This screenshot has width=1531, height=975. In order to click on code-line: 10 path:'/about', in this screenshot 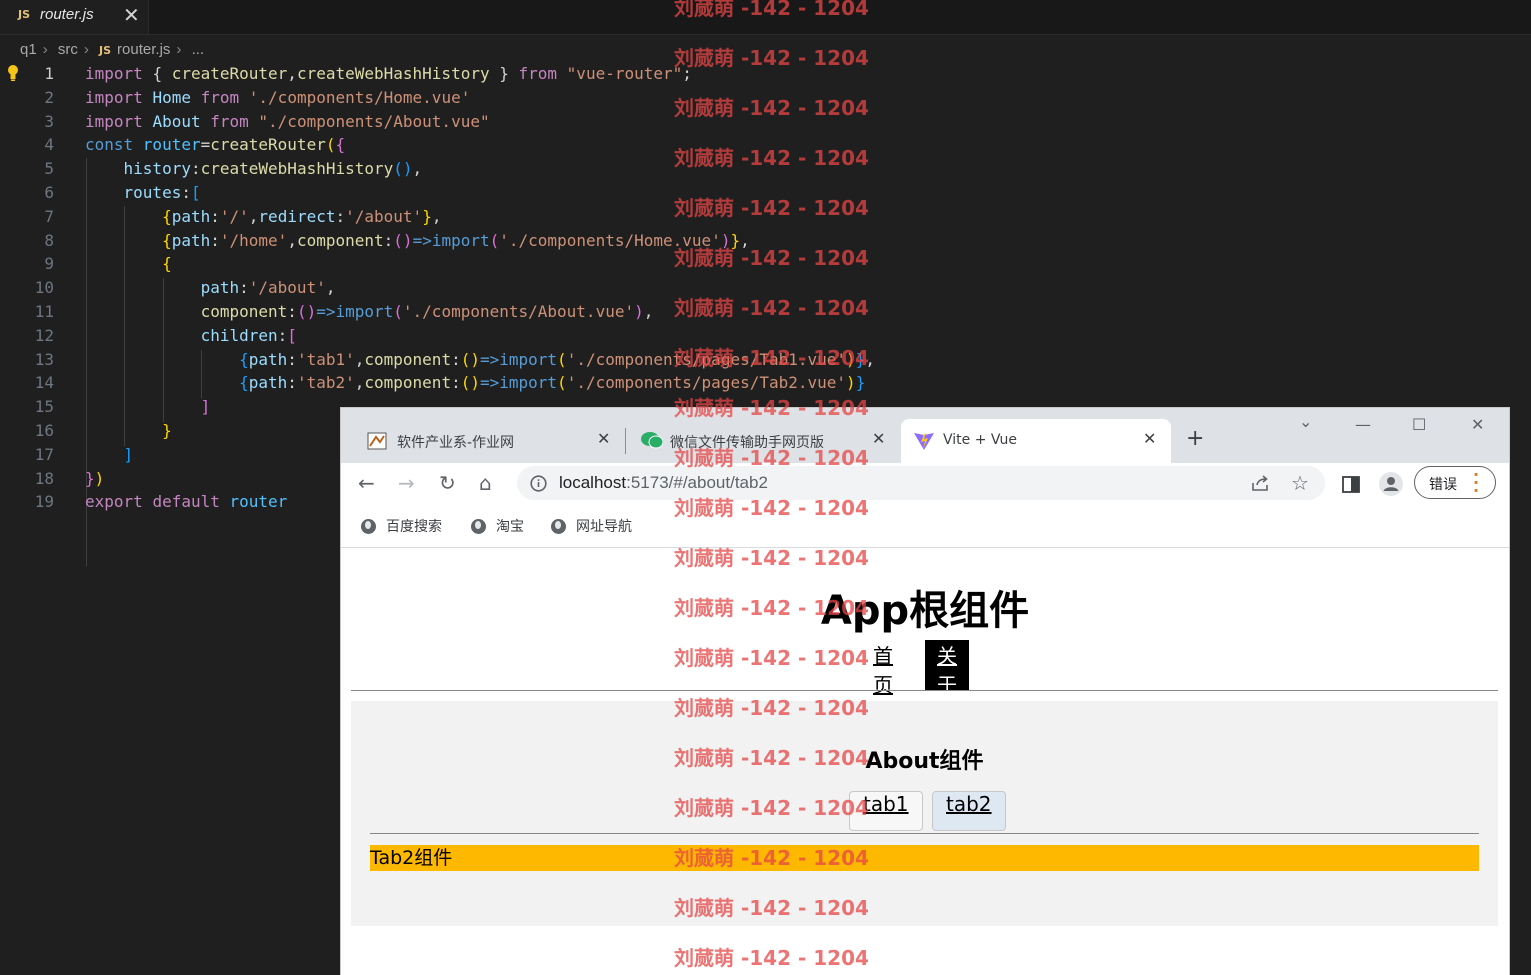, I will do `click(450, 288)`.